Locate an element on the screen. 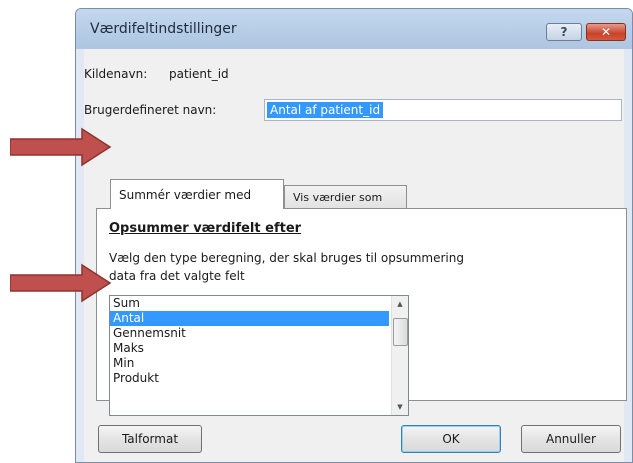 Image resolution: width=633 pixels, height=463 pixels. dialog-title: Værdifeltindstillinger is located at coordinates (163, 29).